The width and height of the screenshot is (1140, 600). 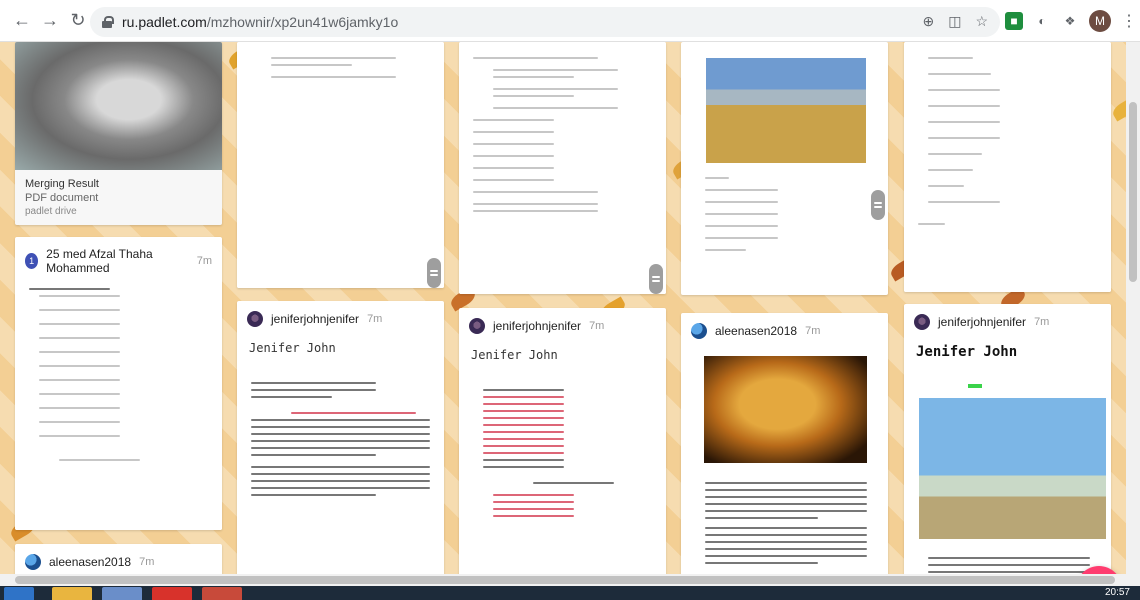 I want to click on url-text: ru.padlet.com/mzhownir/xp2un41w6jamky1o, so click(x=260, y=22).